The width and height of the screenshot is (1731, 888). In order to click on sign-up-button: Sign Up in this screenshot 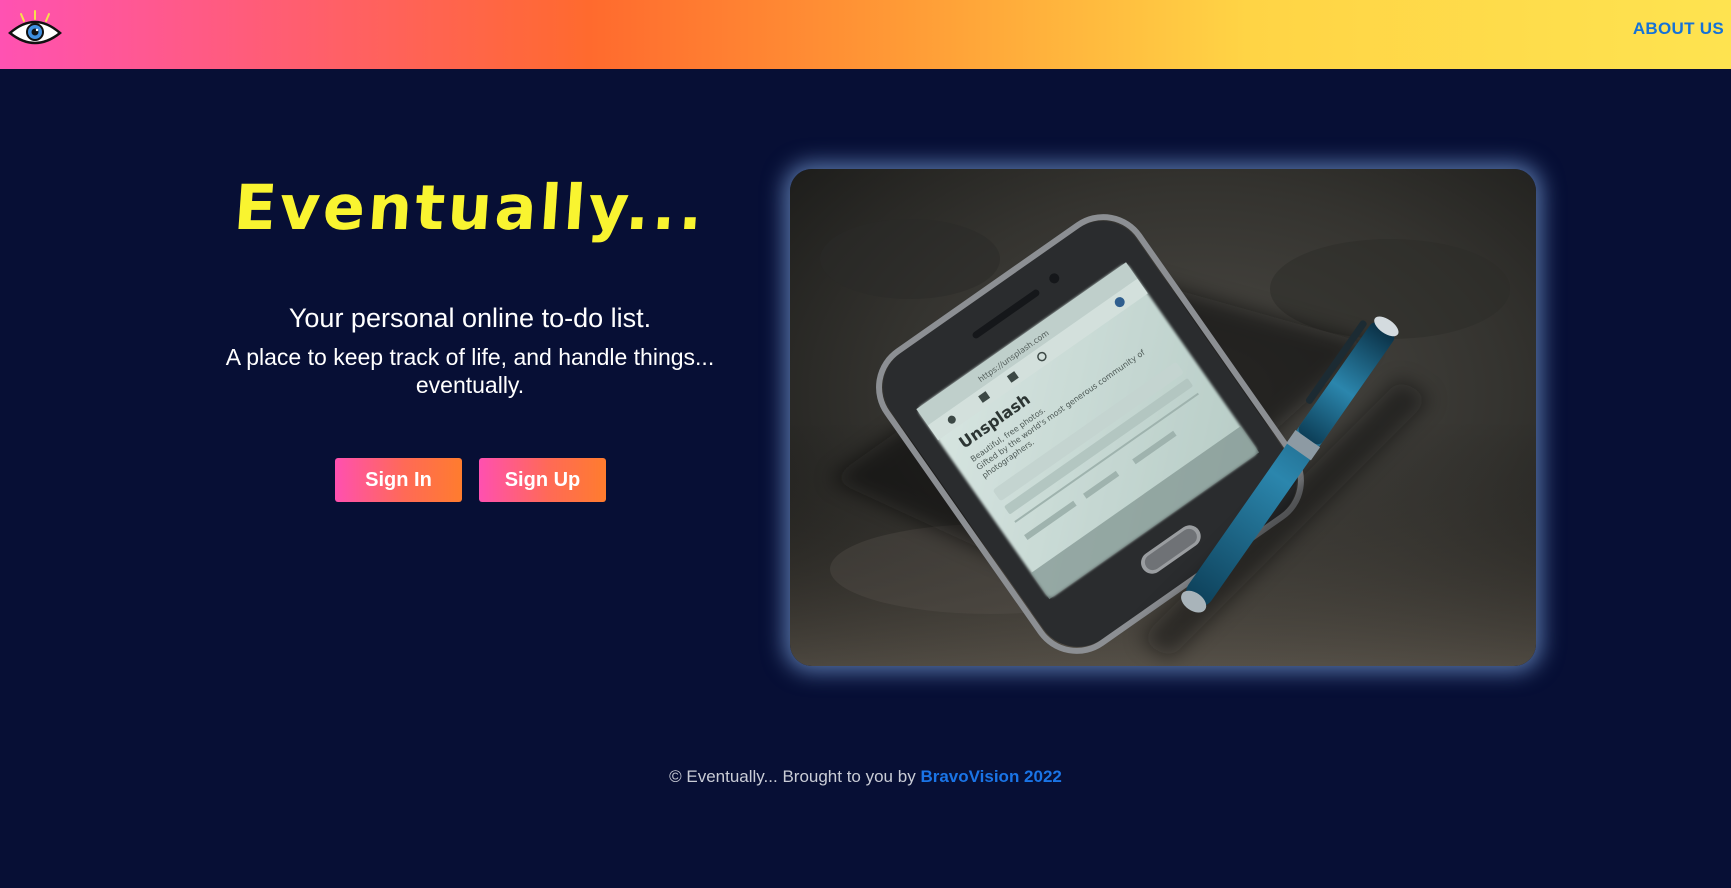, I will do `click(542, 480)`.